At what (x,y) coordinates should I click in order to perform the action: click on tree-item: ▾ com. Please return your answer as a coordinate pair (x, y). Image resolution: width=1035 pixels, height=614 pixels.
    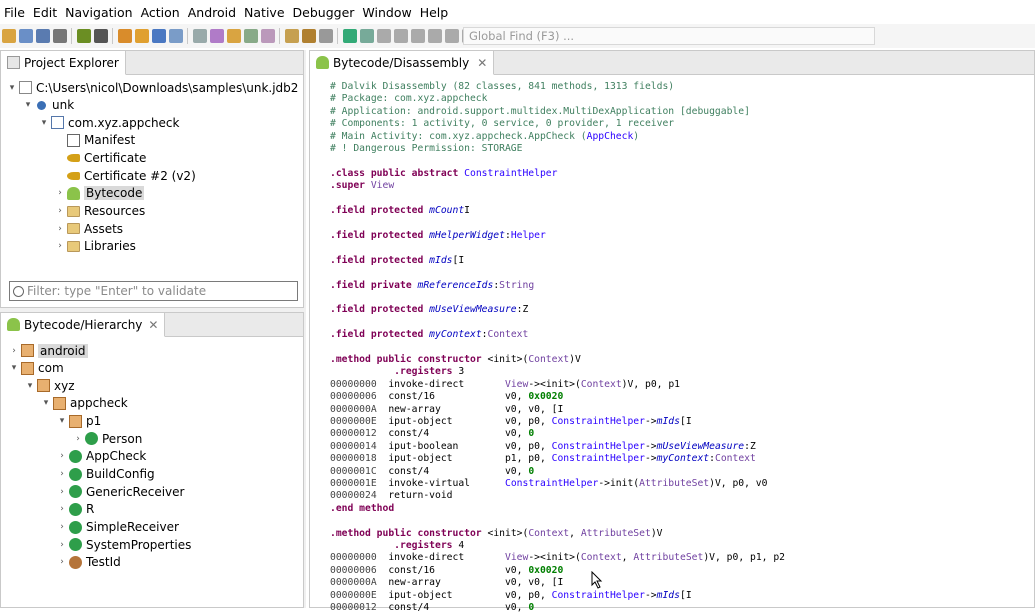
    Looking at the image, I should click on (36, 368).